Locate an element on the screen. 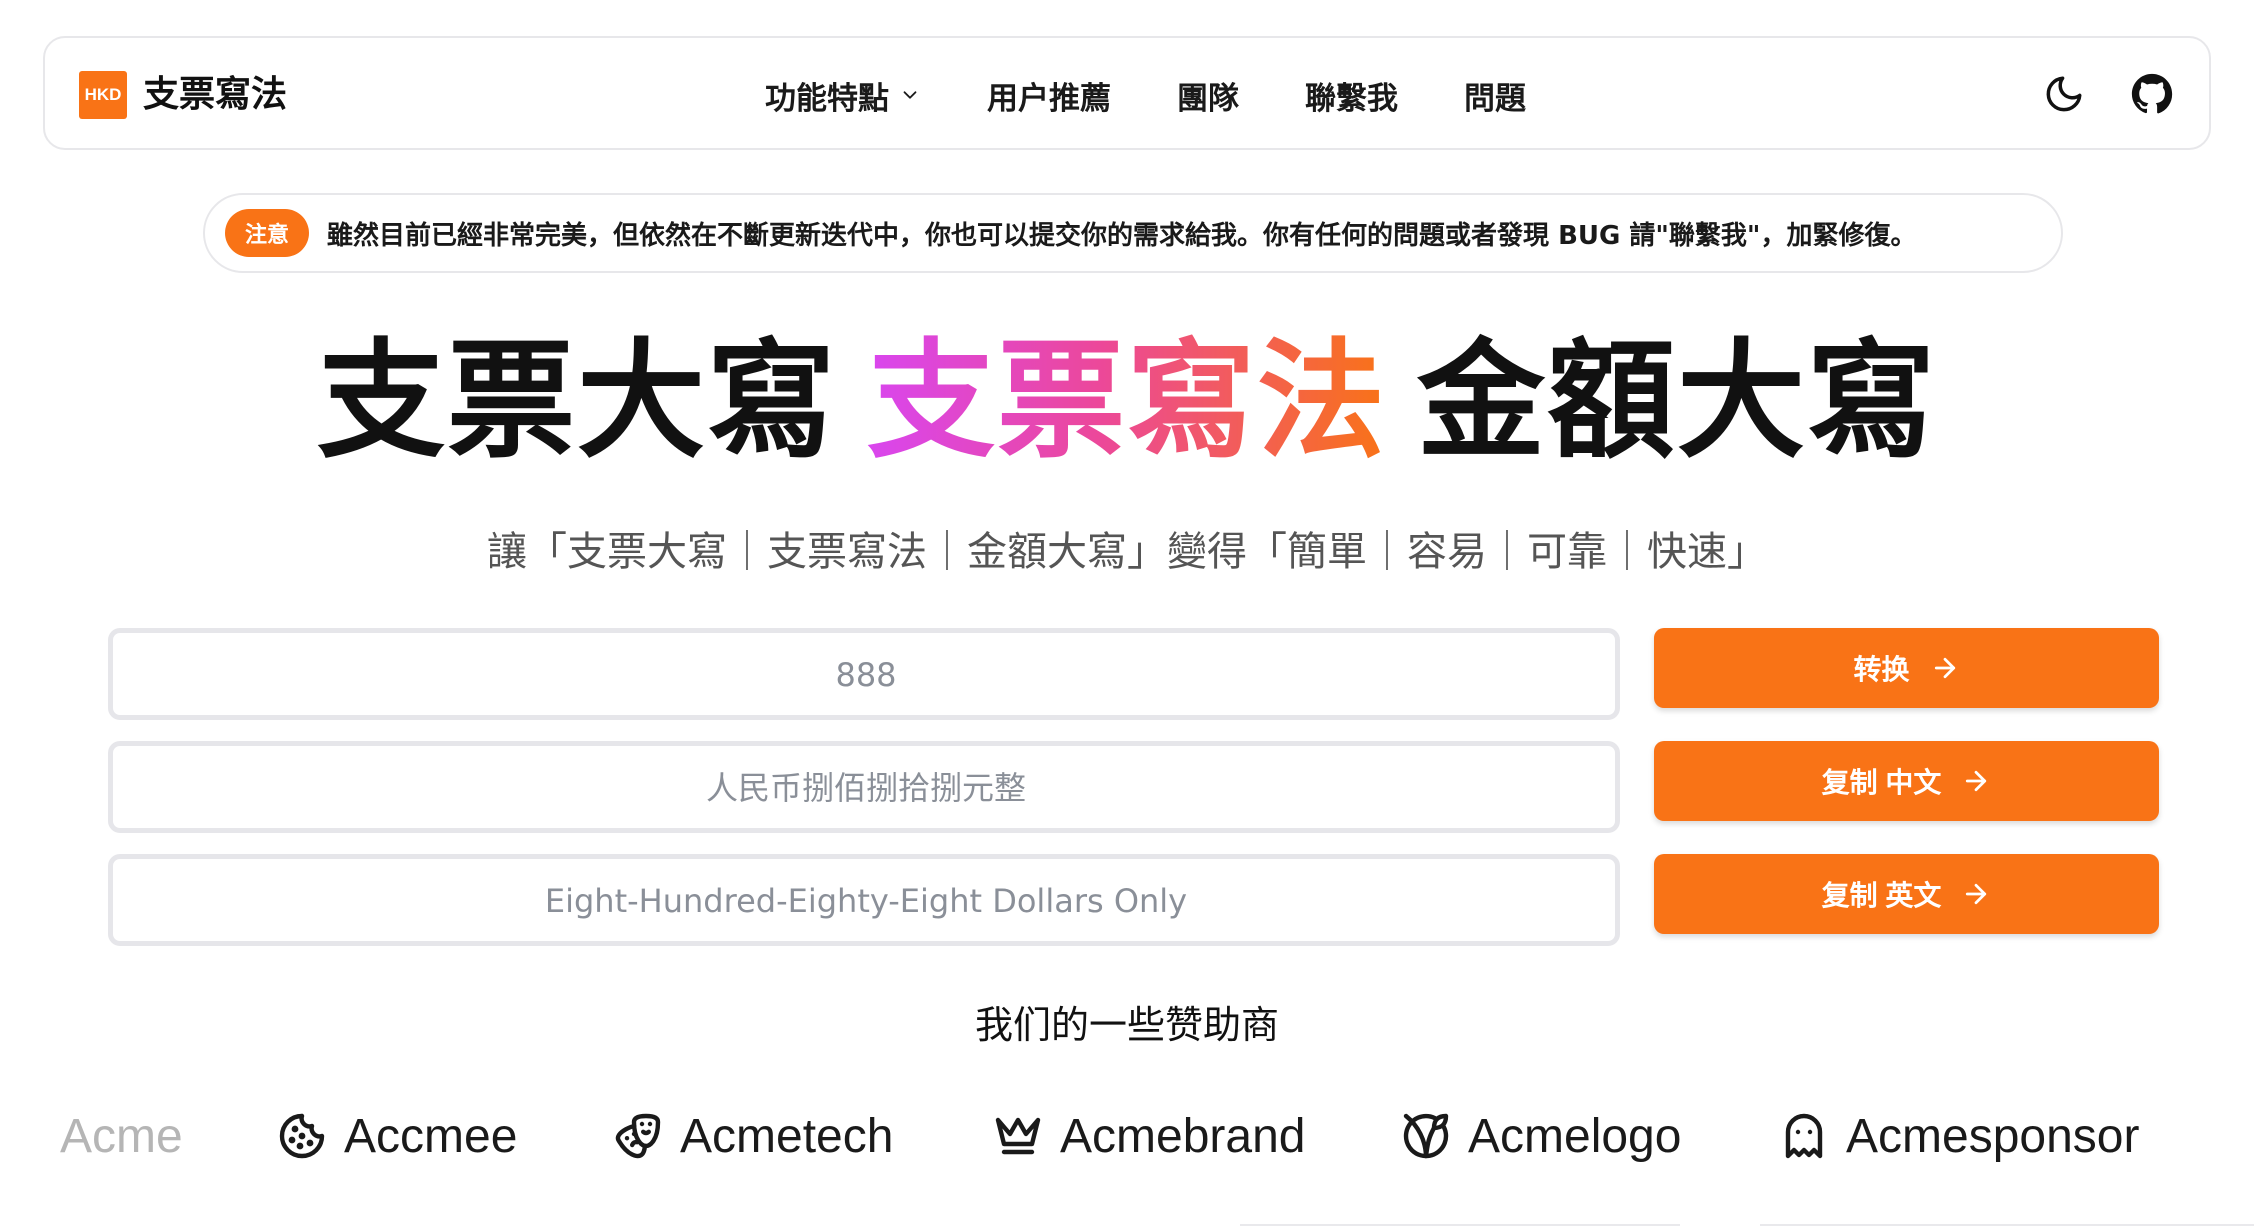  nav-item-features: 功能特點 is located at coordinates (843, 95).